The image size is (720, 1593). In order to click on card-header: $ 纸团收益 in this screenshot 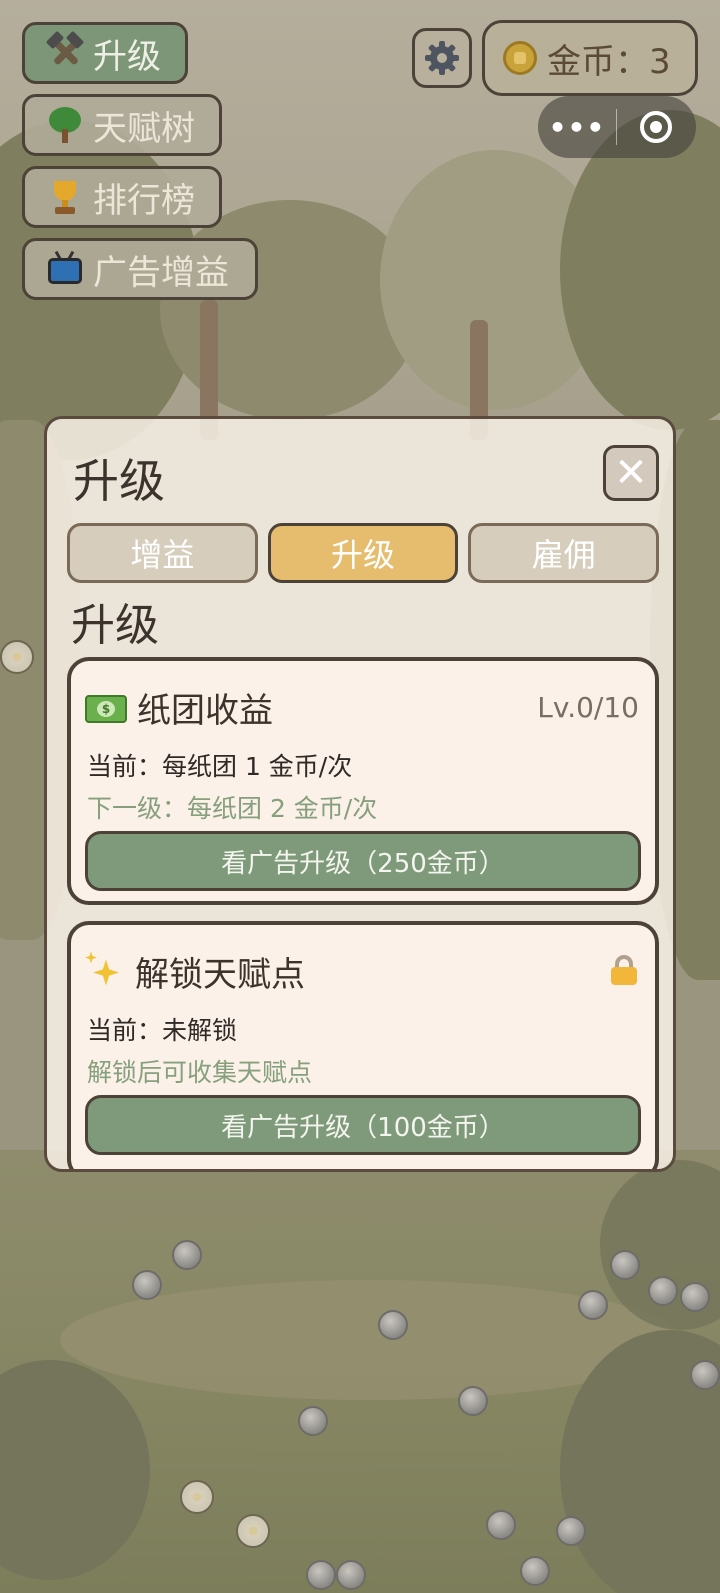, I will do `click(179, 707)`.